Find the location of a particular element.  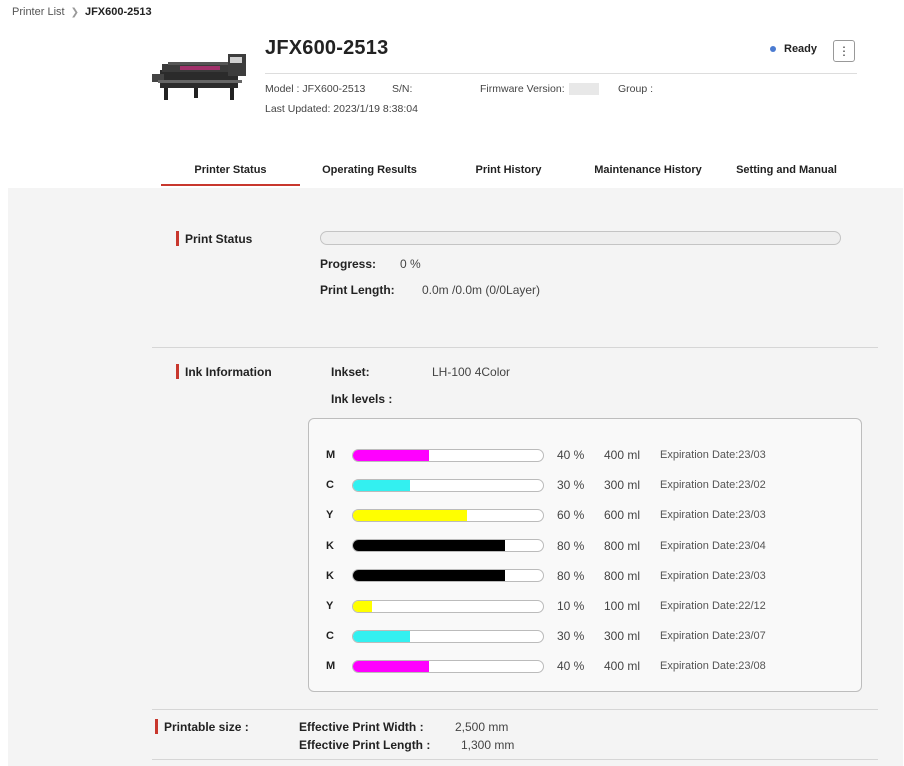

ink-volume: 600 ml is located at coordinates (622, 515).